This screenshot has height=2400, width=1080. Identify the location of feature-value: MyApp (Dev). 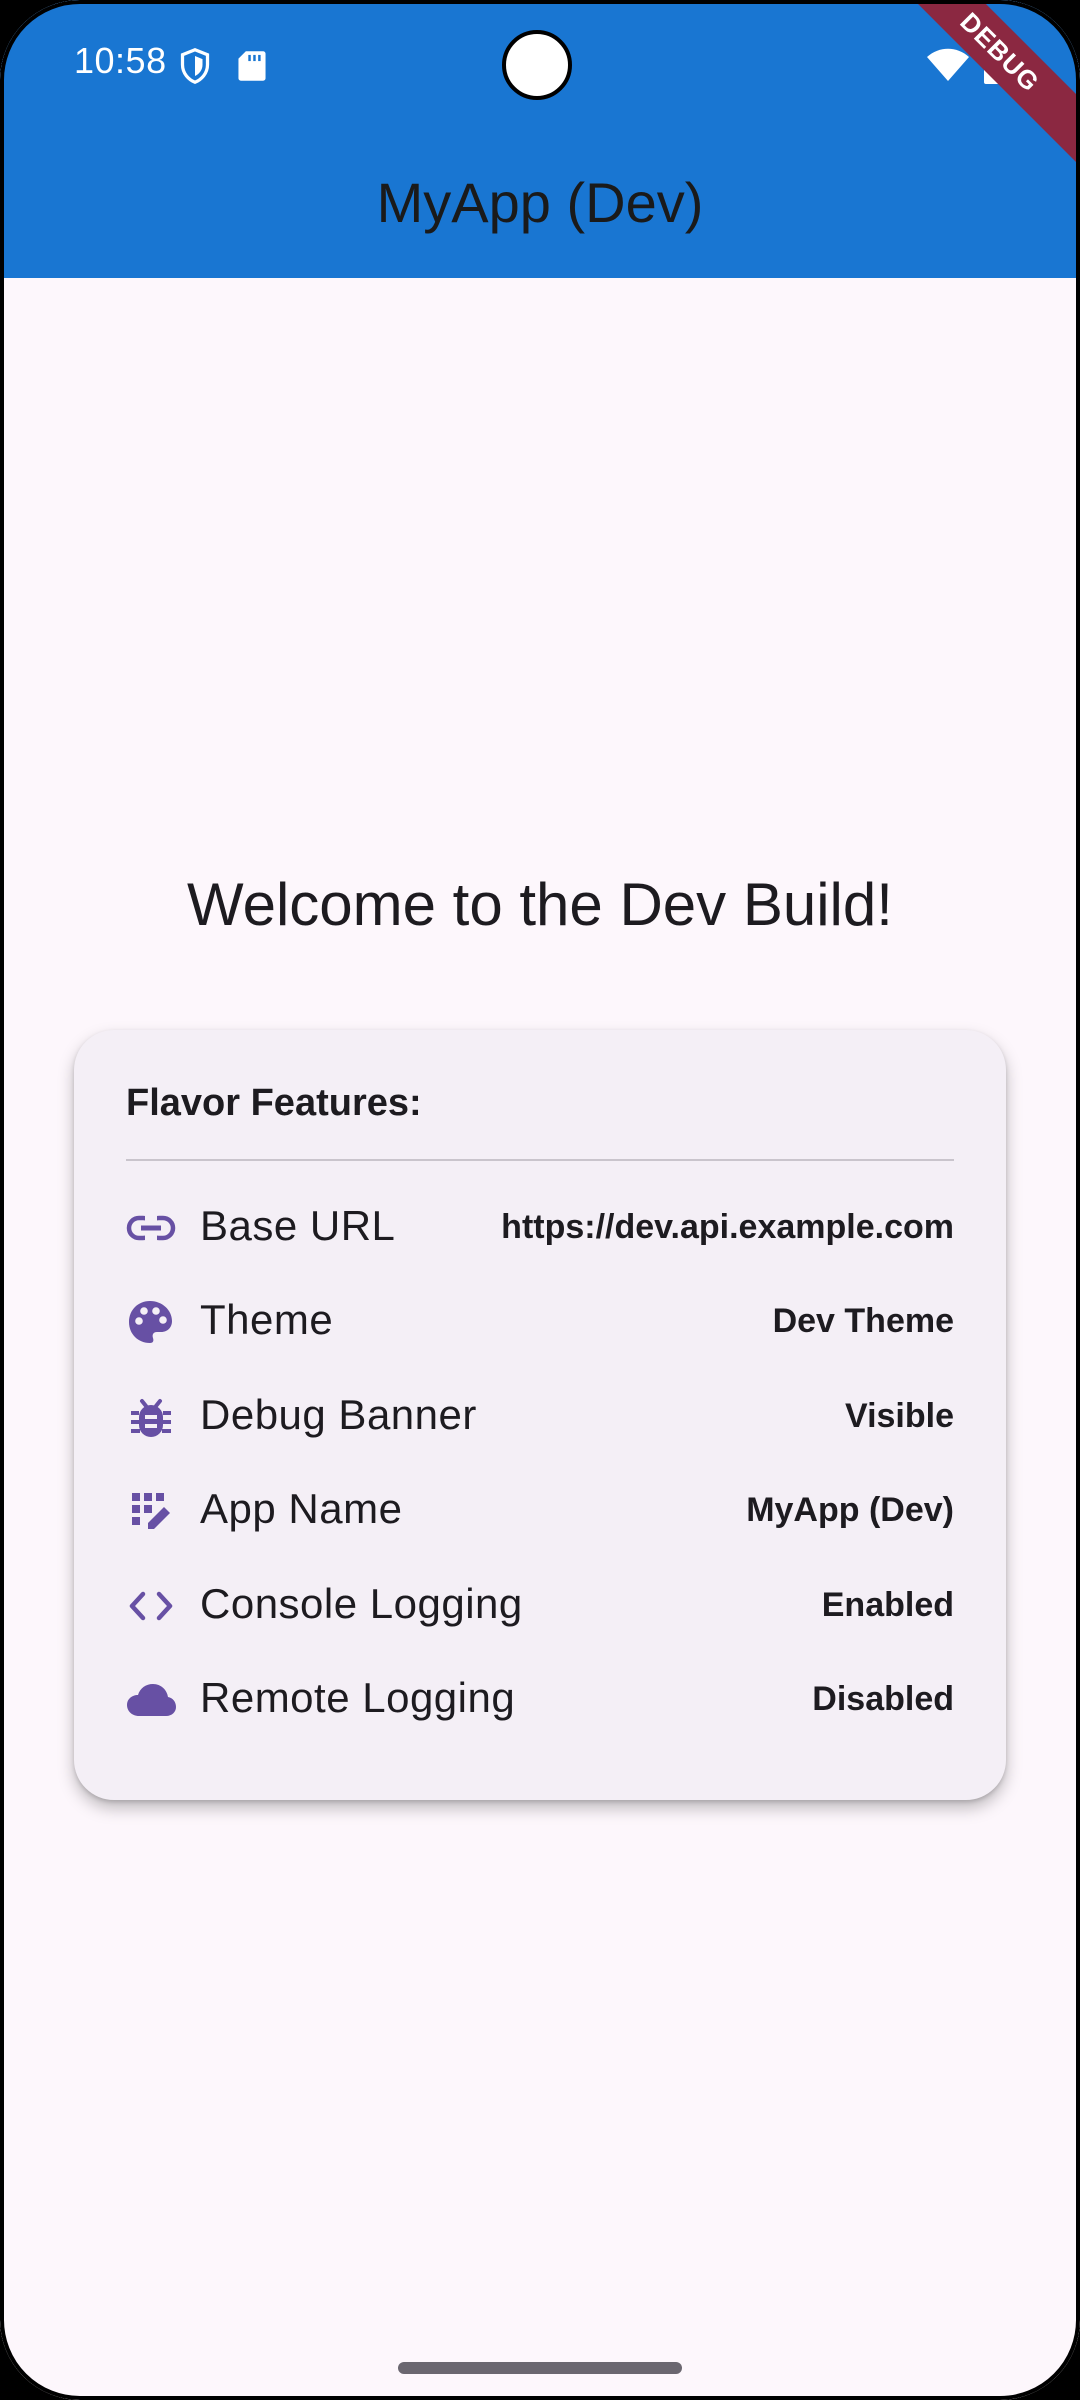
(850, 1510).